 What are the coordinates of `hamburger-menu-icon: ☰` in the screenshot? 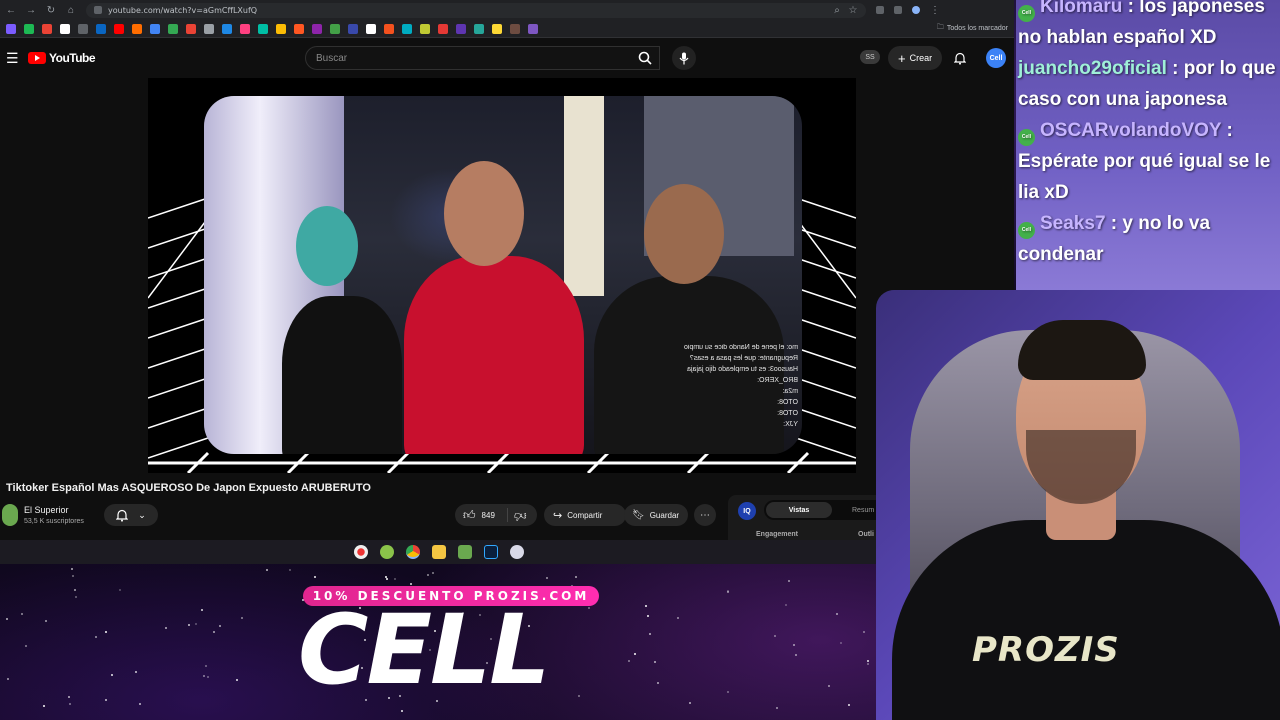 It's located at (14, 58).